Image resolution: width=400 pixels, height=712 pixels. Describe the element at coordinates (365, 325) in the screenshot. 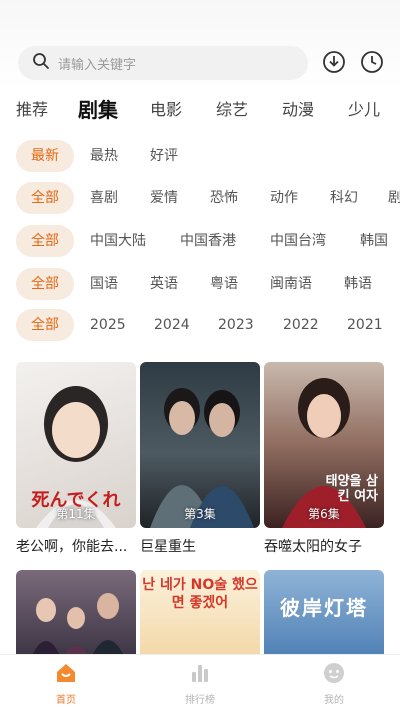

I see `filter-year-2021: 2021` at that location.